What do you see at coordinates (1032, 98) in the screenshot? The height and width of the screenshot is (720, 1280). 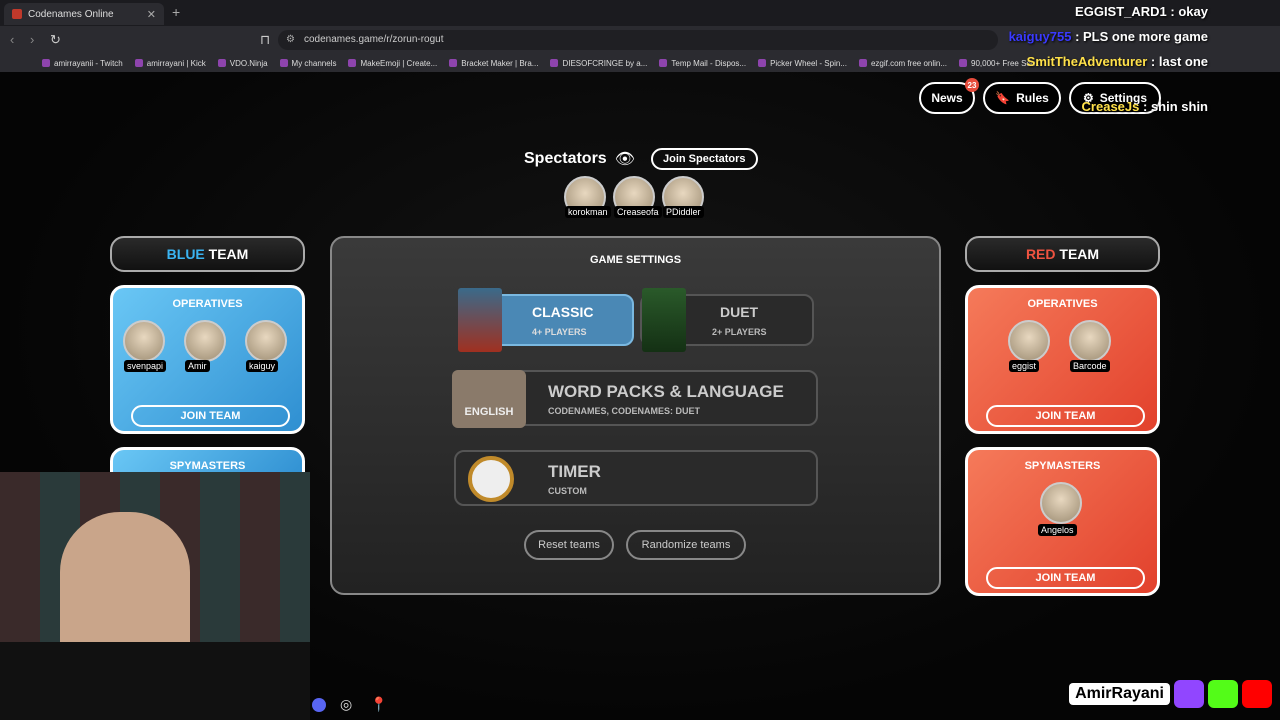 I see `rules-label: Rules` at bounding box center [1032, 98].